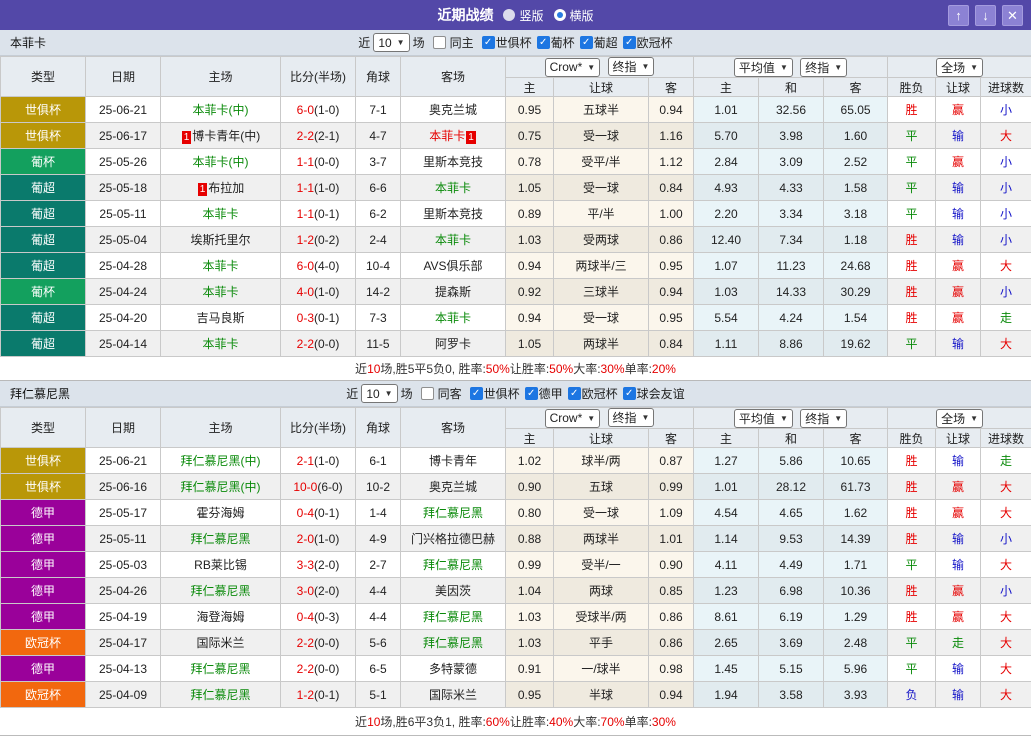 The width and height of the screenshot is (1031, 736). Describe the element at coordinates (523, 15) in the screenshot. I see `layout-radio-vertical: 竖版` at that location.